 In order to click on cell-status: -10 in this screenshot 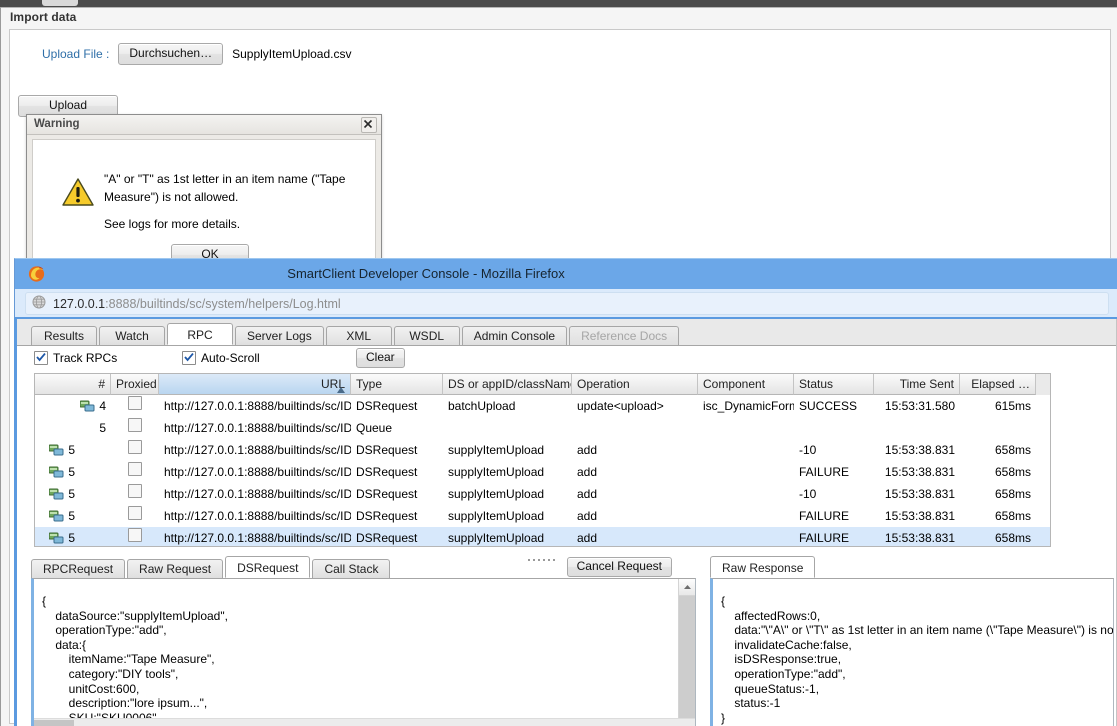, I will do `click(808, 494)`.